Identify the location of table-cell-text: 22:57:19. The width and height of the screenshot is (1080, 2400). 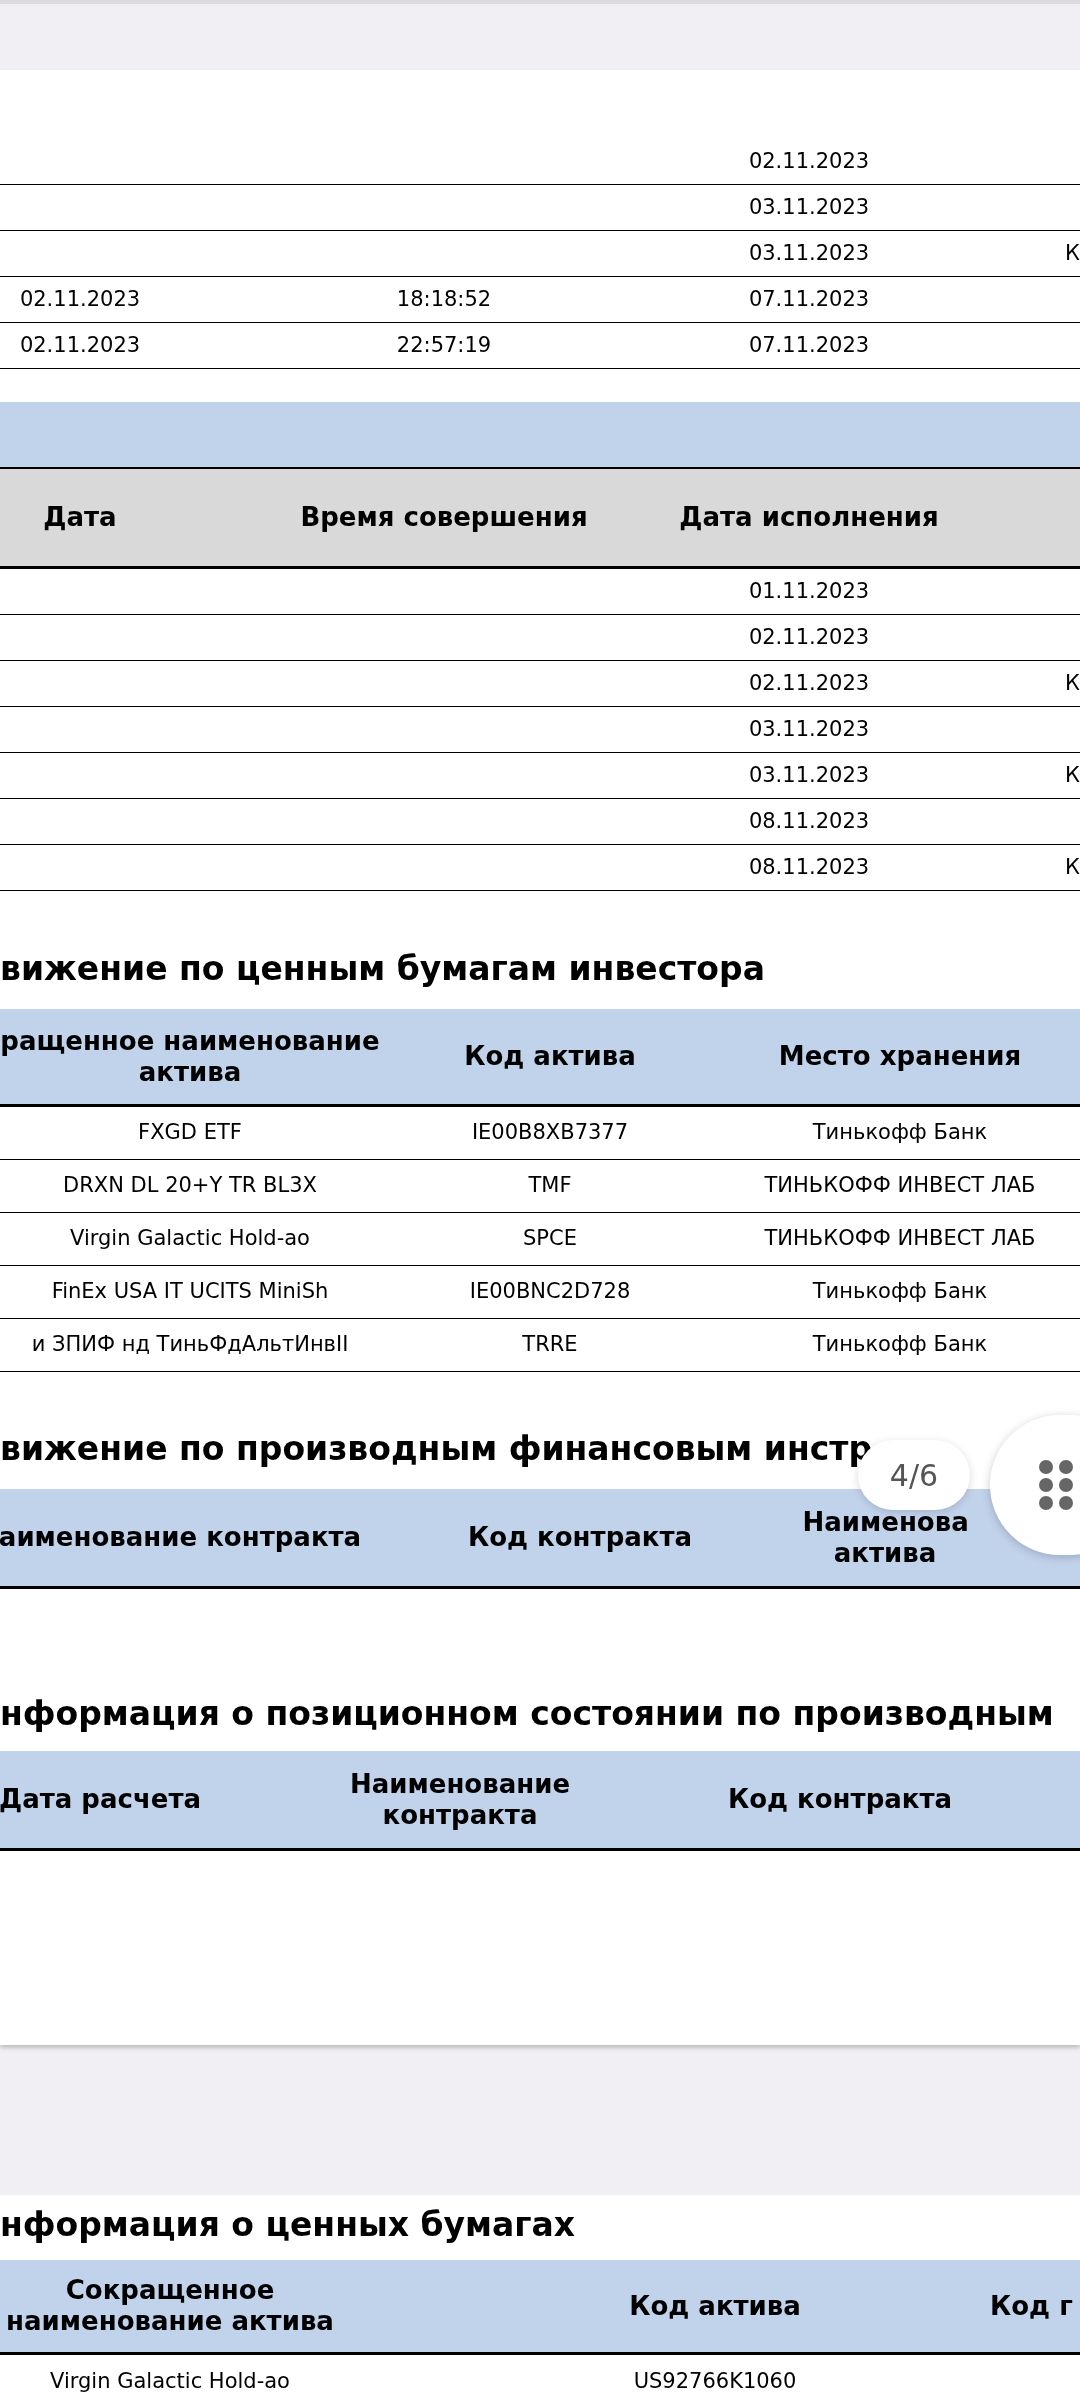
(444, 345).